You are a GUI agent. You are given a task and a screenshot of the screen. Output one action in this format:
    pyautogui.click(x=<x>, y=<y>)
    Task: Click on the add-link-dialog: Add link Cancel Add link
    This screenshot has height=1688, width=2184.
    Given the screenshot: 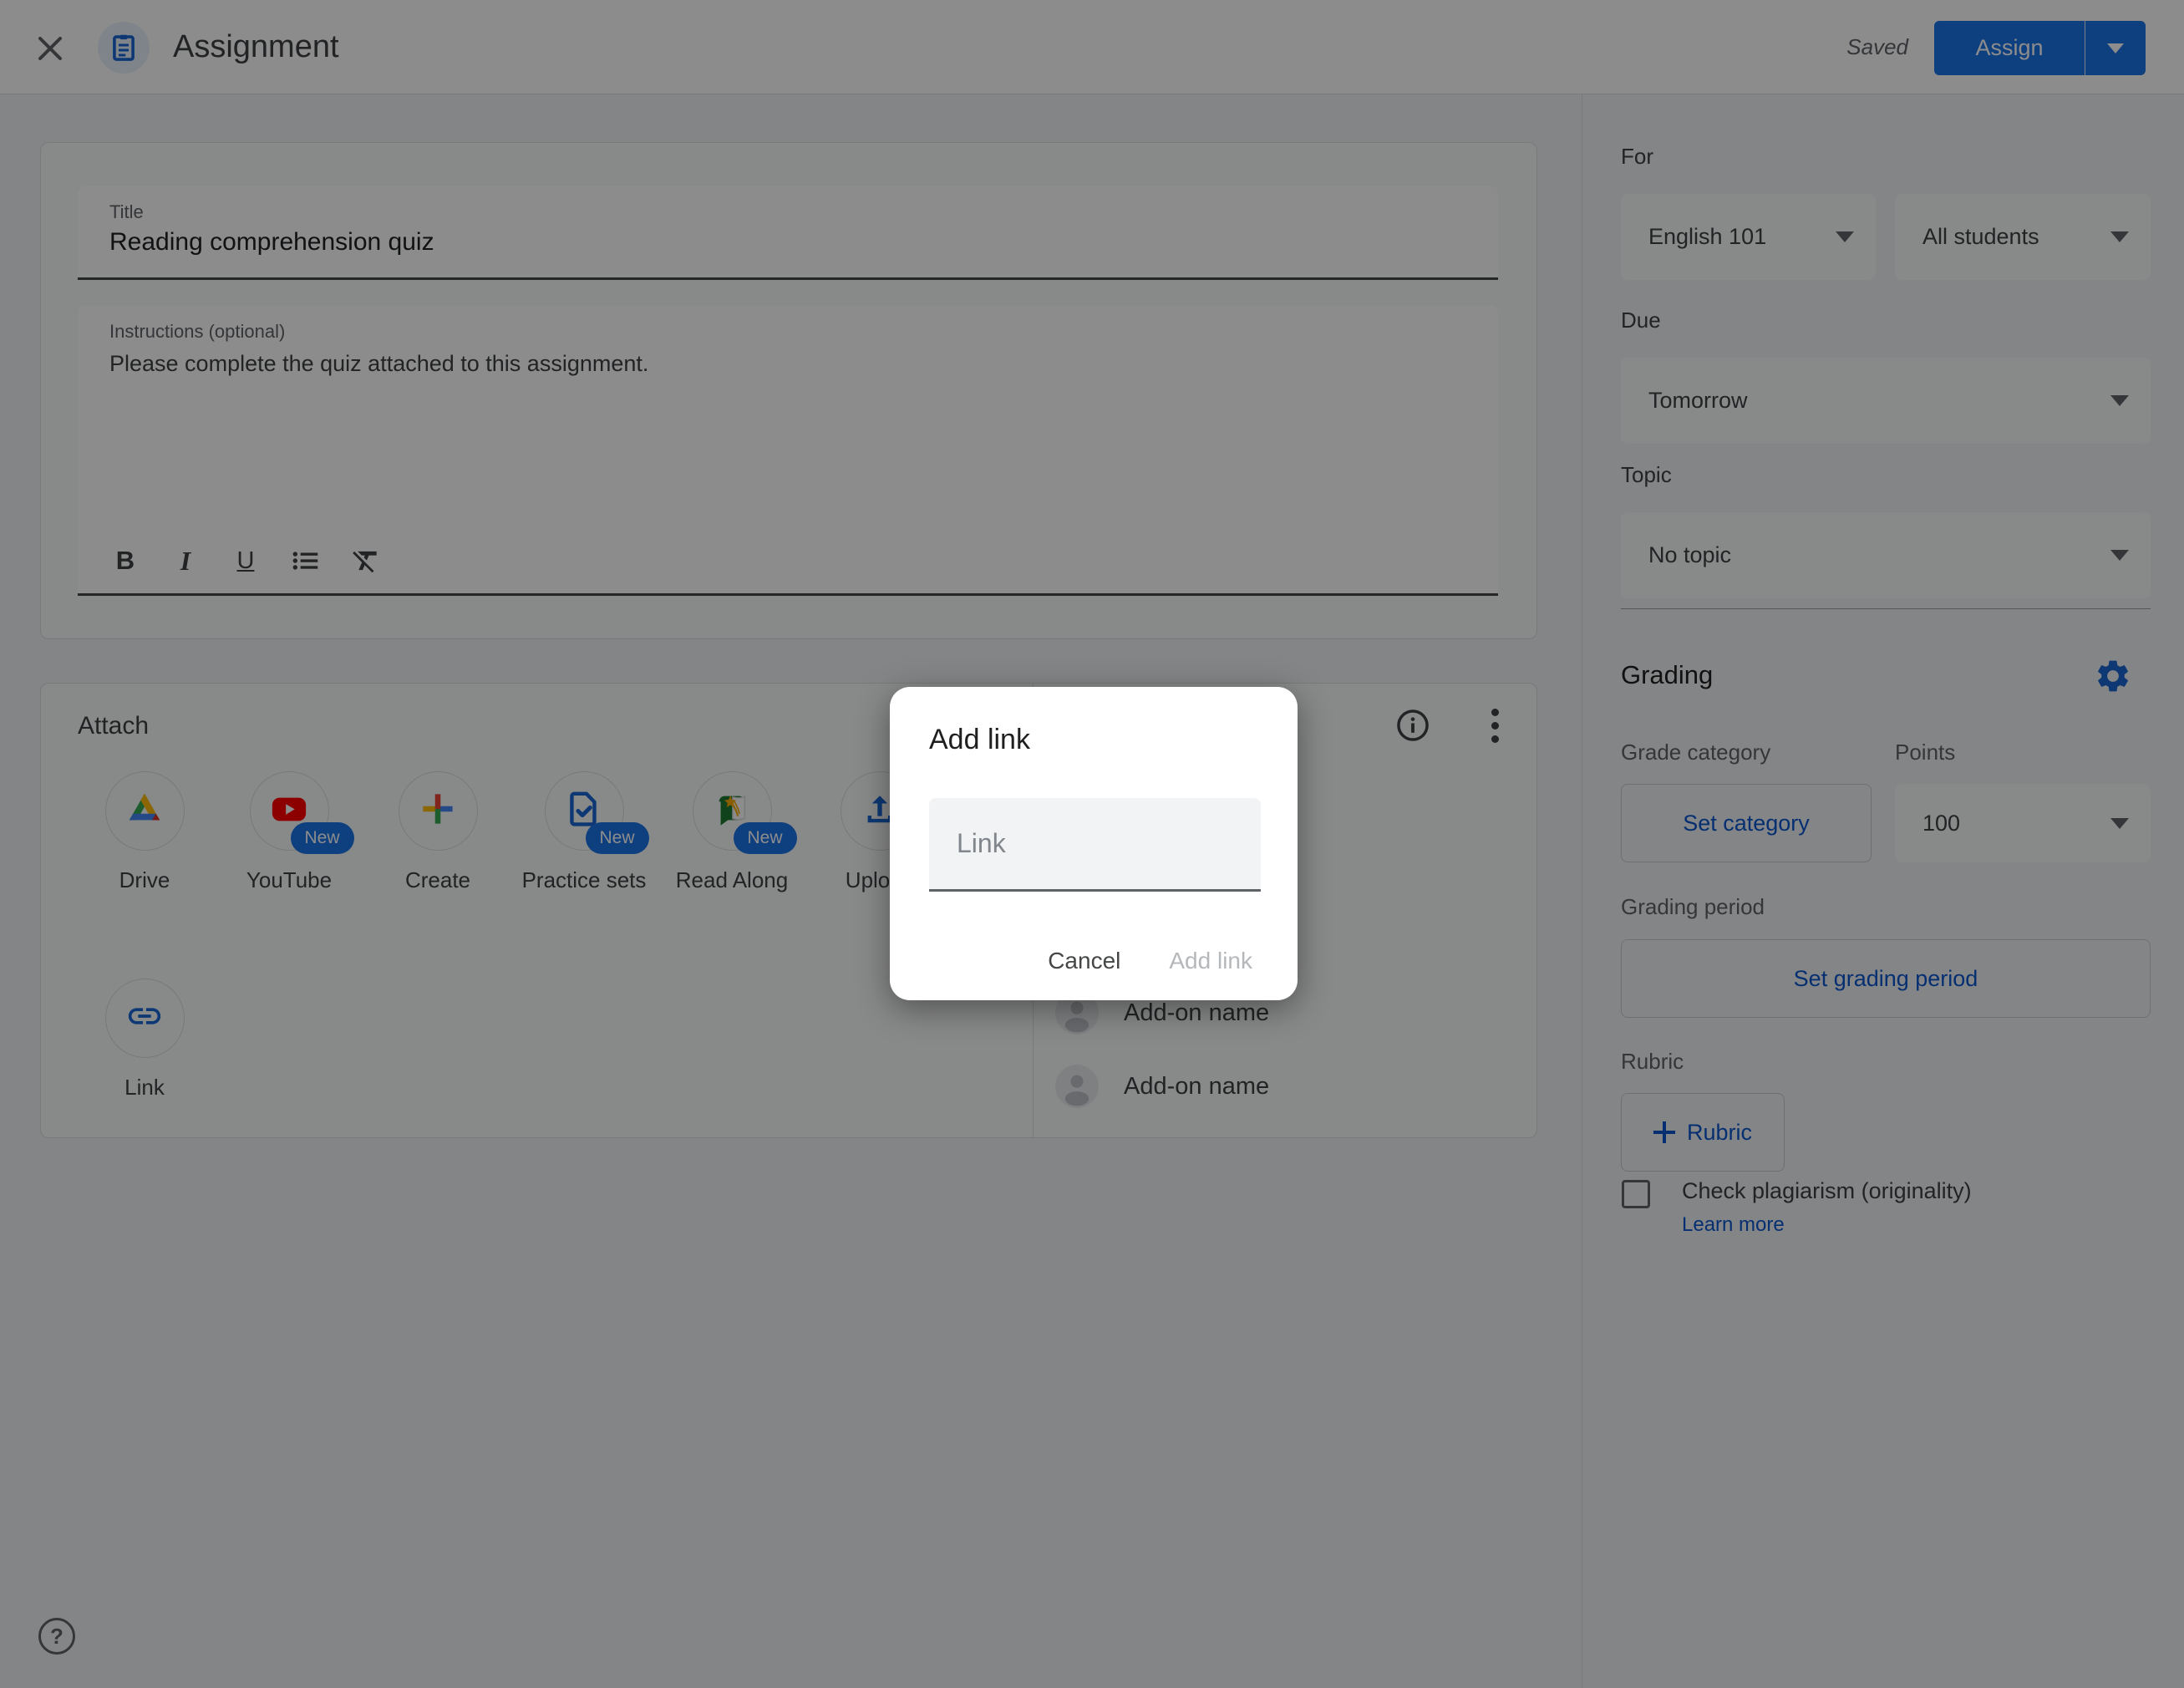 What is the action you would take?
    pyautogui.click(x=1094, y=843)
    